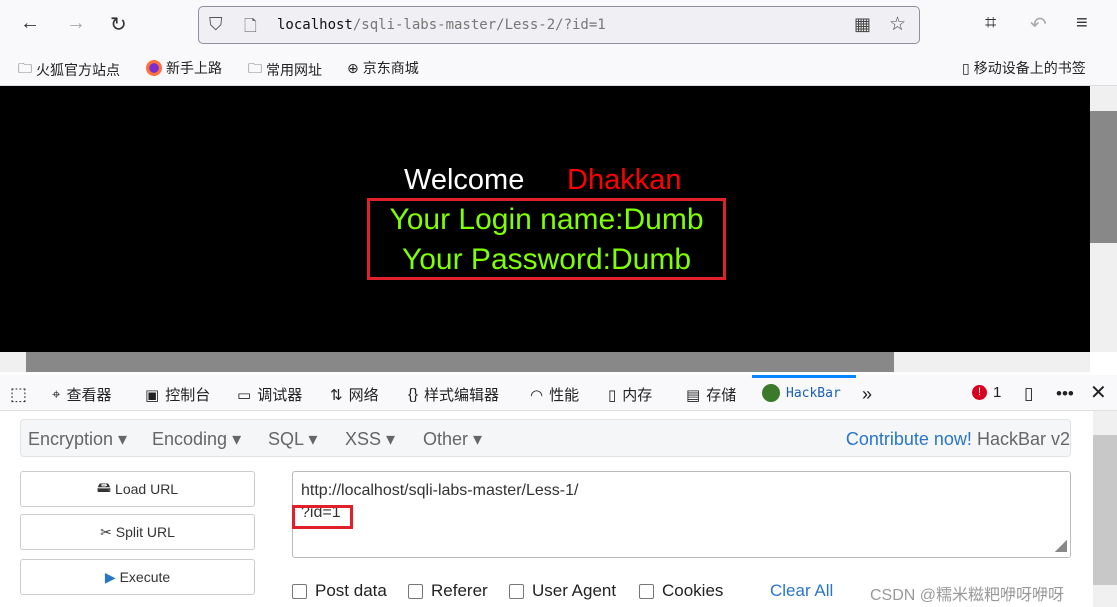 The height and width of the screenshot is (607, 1117). Describe the element at coordinates (1103, 219) in the screenshot. I see `vertical-scrollbar` at that location.